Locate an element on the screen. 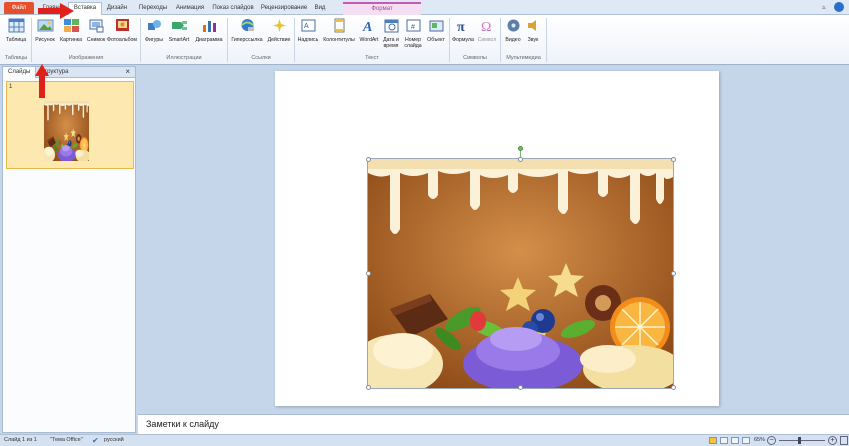  slide-counter: Слайд 1 из 1 is located at coordinates (20, 440).